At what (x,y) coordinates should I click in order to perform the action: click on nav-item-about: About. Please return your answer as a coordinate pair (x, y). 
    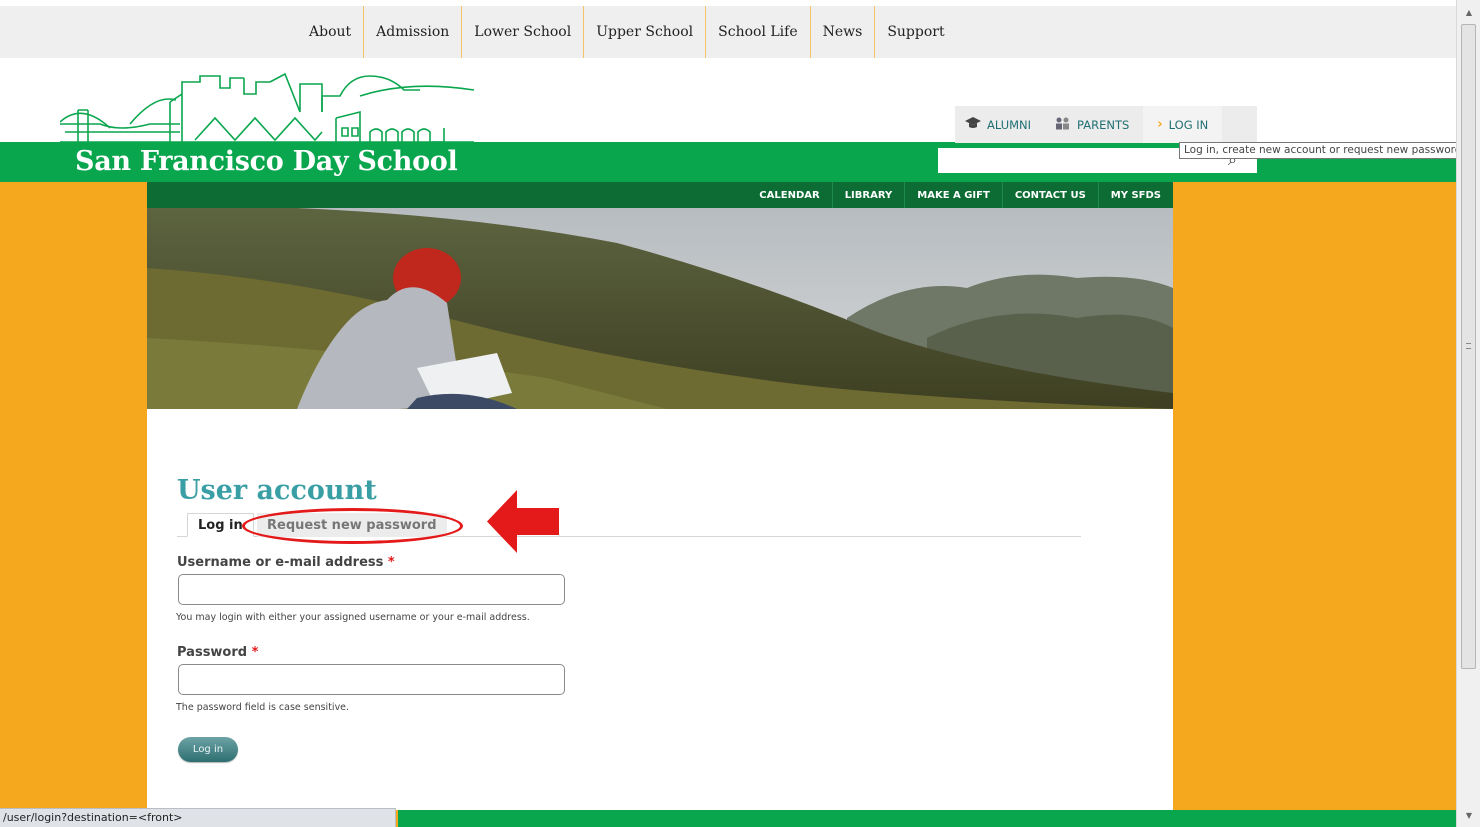
    Looking at the image, I should click on (331, 32).